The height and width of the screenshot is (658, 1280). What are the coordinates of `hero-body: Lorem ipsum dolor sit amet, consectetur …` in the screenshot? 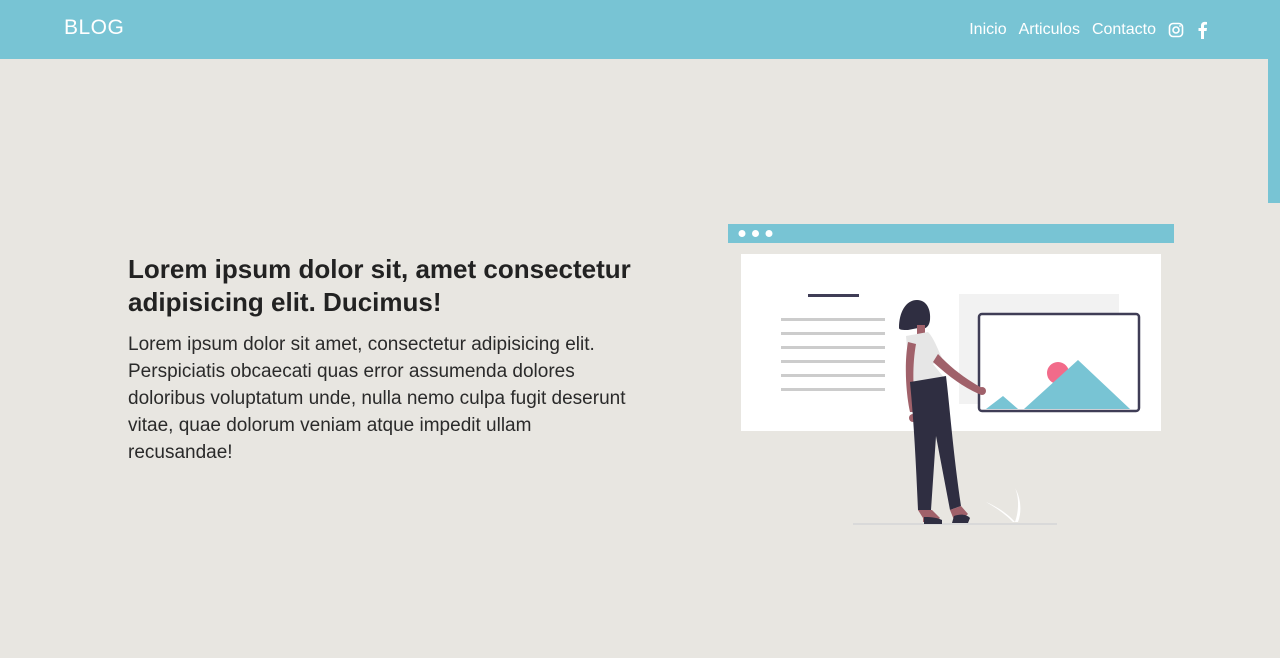 It's located at (377, 398).